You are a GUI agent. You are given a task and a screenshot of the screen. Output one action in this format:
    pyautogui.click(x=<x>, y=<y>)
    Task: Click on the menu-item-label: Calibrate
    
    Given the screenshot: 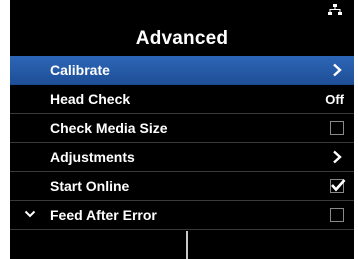 What is the action you would take?
    pyautogui.click(x=80, y=70)
    